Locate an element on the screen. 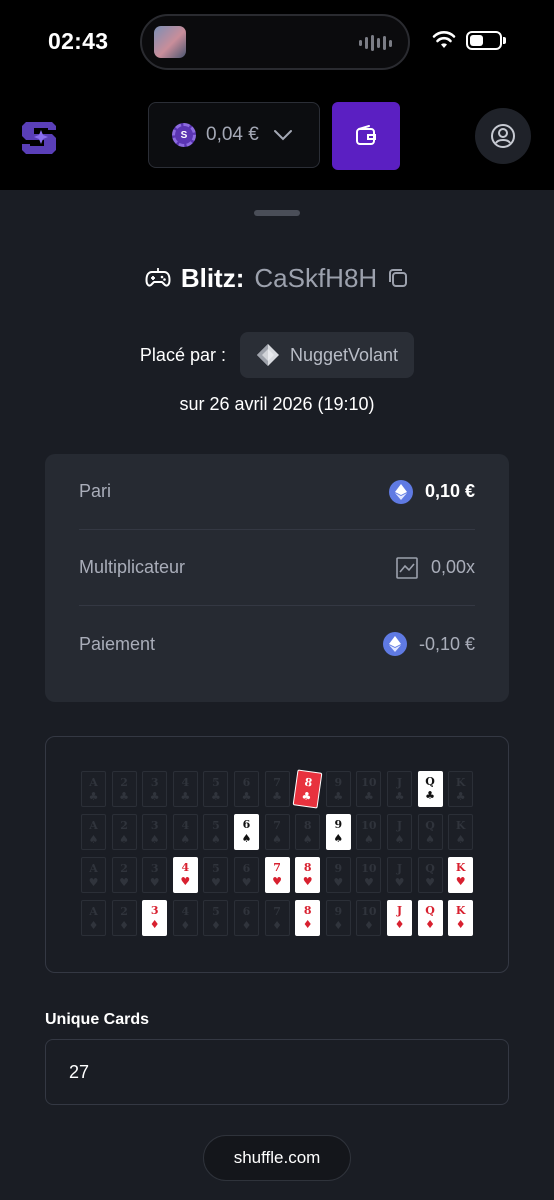 Image resolution: width=554 pixels, height=1200 pixels. playing-card: 8 ♥ is located at coordinates (308, 875).